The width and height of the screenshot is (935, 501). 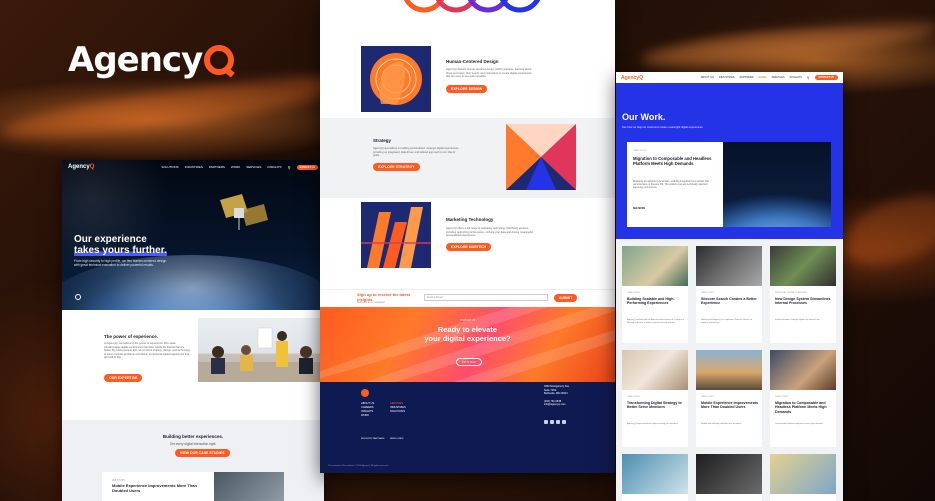 I want to click on power-title: The power of experience., so click(x=131, y=336).